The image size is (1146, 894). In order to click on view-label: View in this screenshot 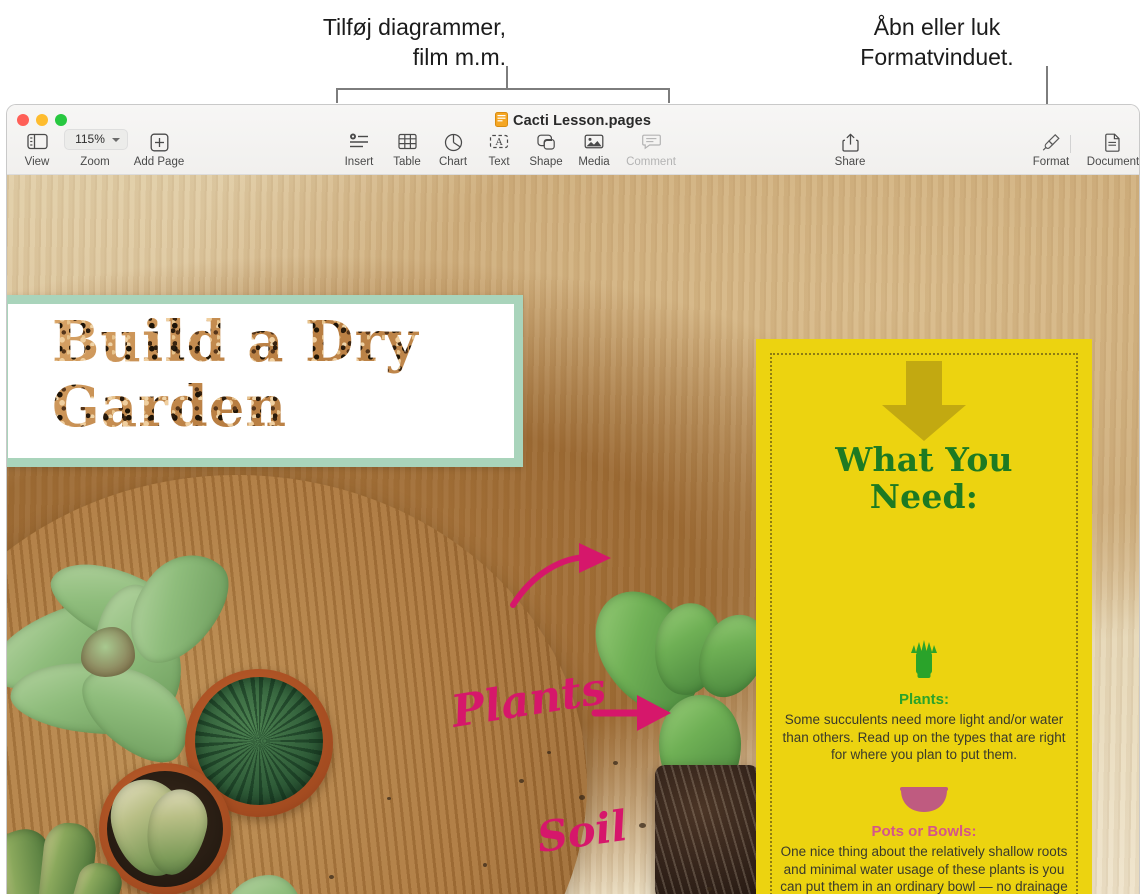, I will do `click(37, 162)`.